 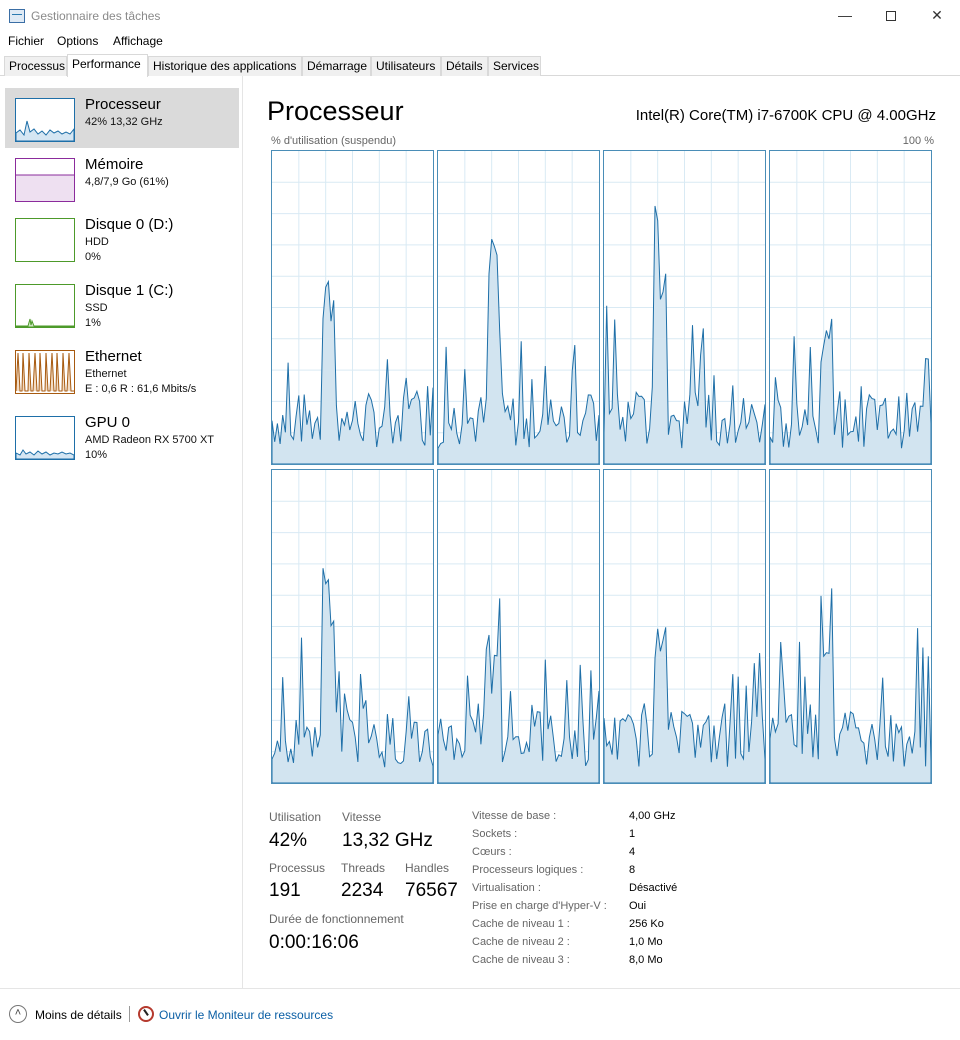 What do you see at coordinates (632, 870) in the screenshot?
I see `spec-value: 8` at bounding box center [632, 870].